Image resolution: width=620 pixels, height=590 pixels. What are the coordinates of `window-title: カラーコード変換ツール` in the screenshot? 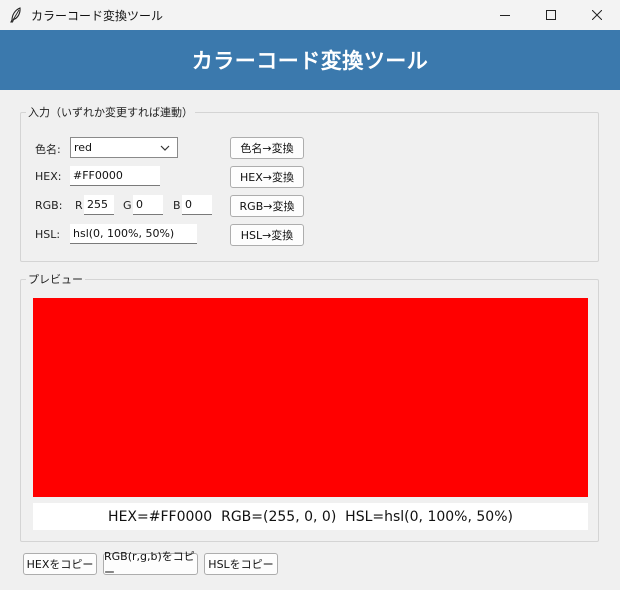 It's located at (97, 16).